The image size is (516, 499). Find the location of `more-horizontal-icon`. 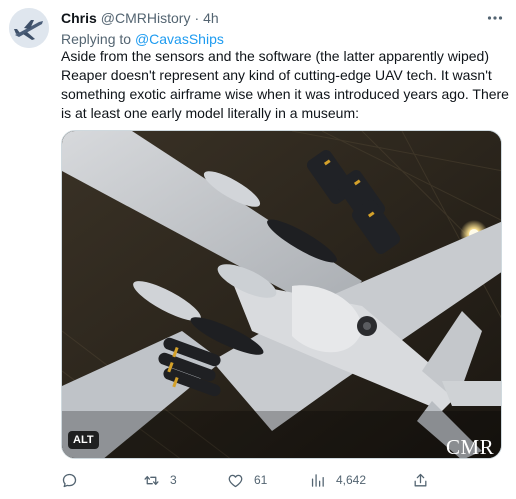

more-horizontal-icon is located at coordinates (495, 18).